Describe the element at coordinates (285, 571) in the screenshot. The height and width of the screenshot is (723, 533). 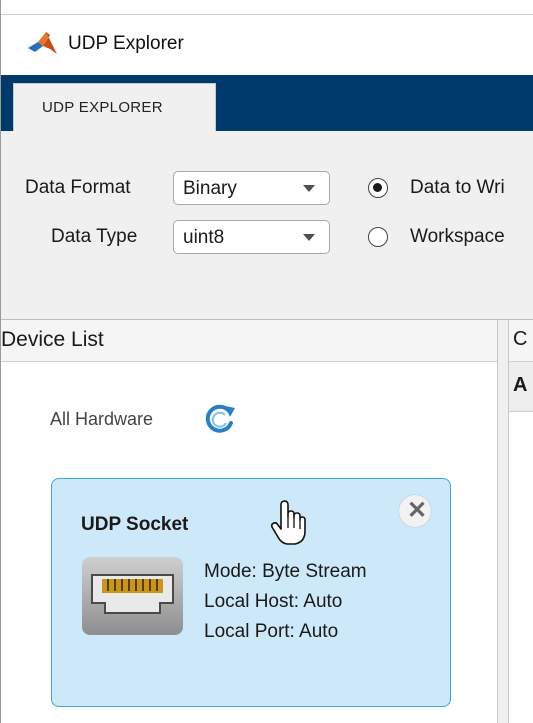
I see `device-mode: Mode: Byte Stream` at that location.